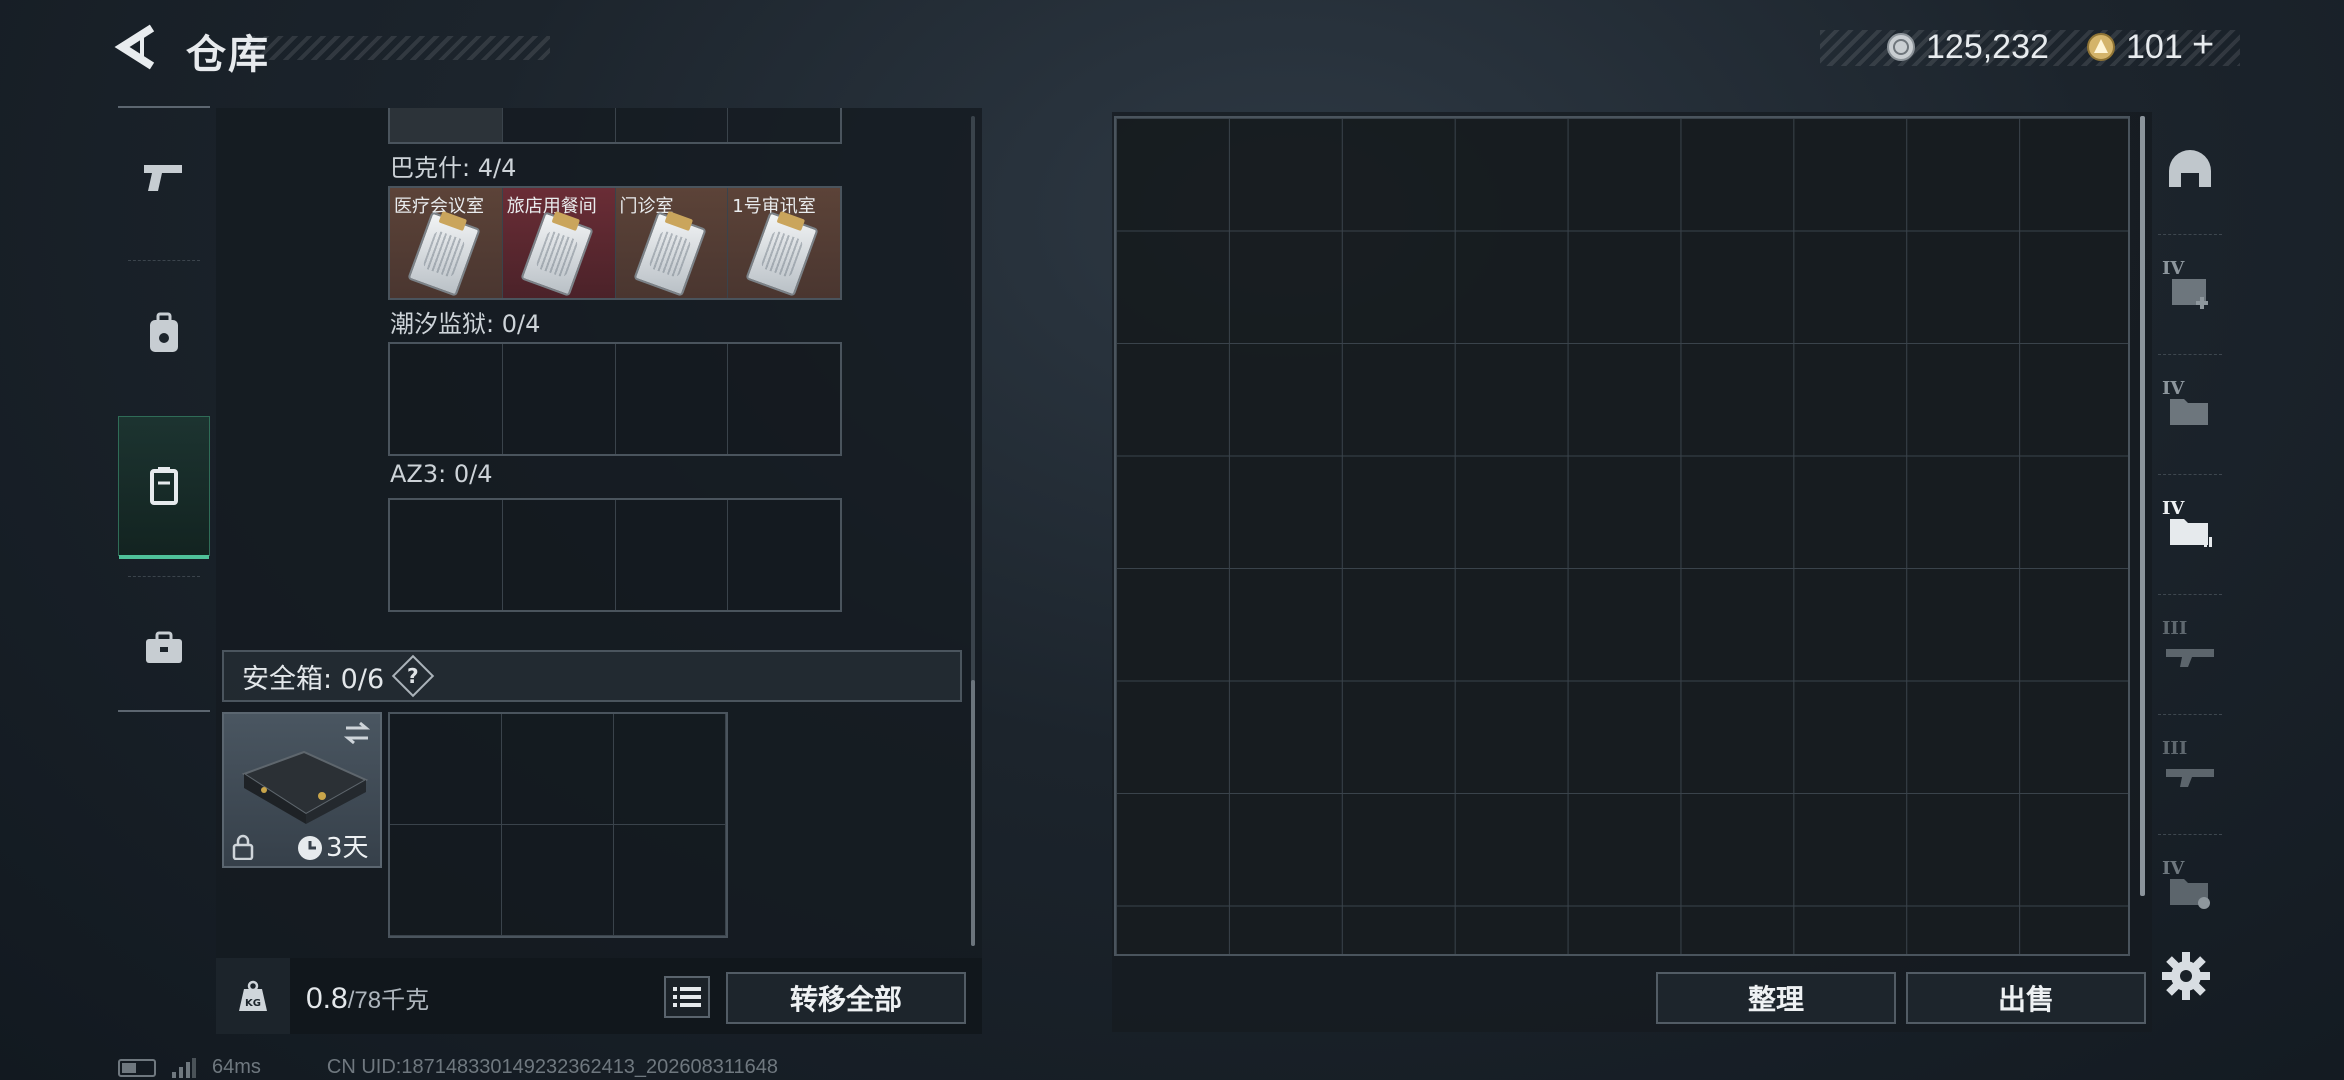  I want to click on tab-folder-active: IV, so click(2190, 531).